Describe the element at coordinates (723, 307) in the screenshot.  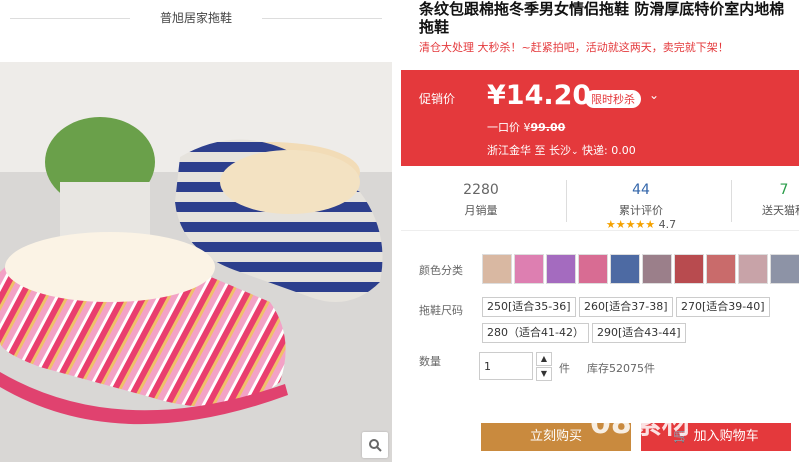
I see `size-option: 270[适合39-40]` at that location.